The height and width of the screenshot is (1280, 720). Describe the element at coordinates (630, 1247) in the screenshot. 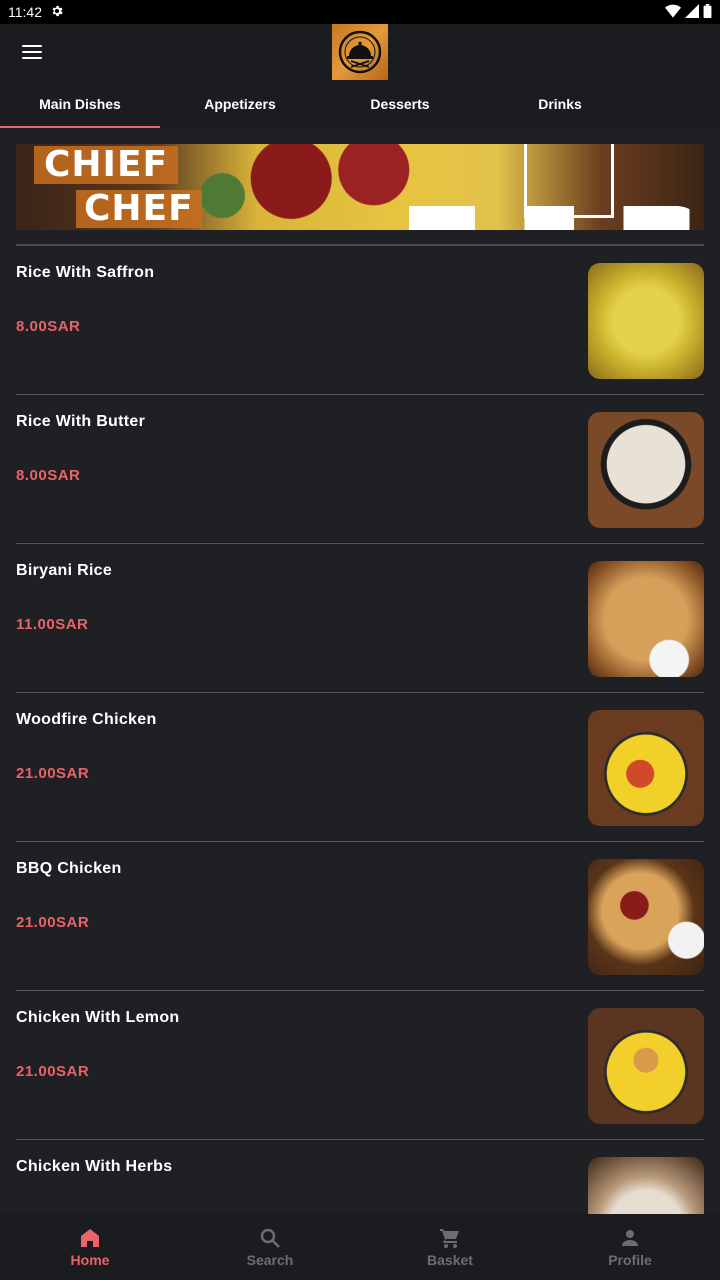

I see `nav-profile: Profile` at that location.